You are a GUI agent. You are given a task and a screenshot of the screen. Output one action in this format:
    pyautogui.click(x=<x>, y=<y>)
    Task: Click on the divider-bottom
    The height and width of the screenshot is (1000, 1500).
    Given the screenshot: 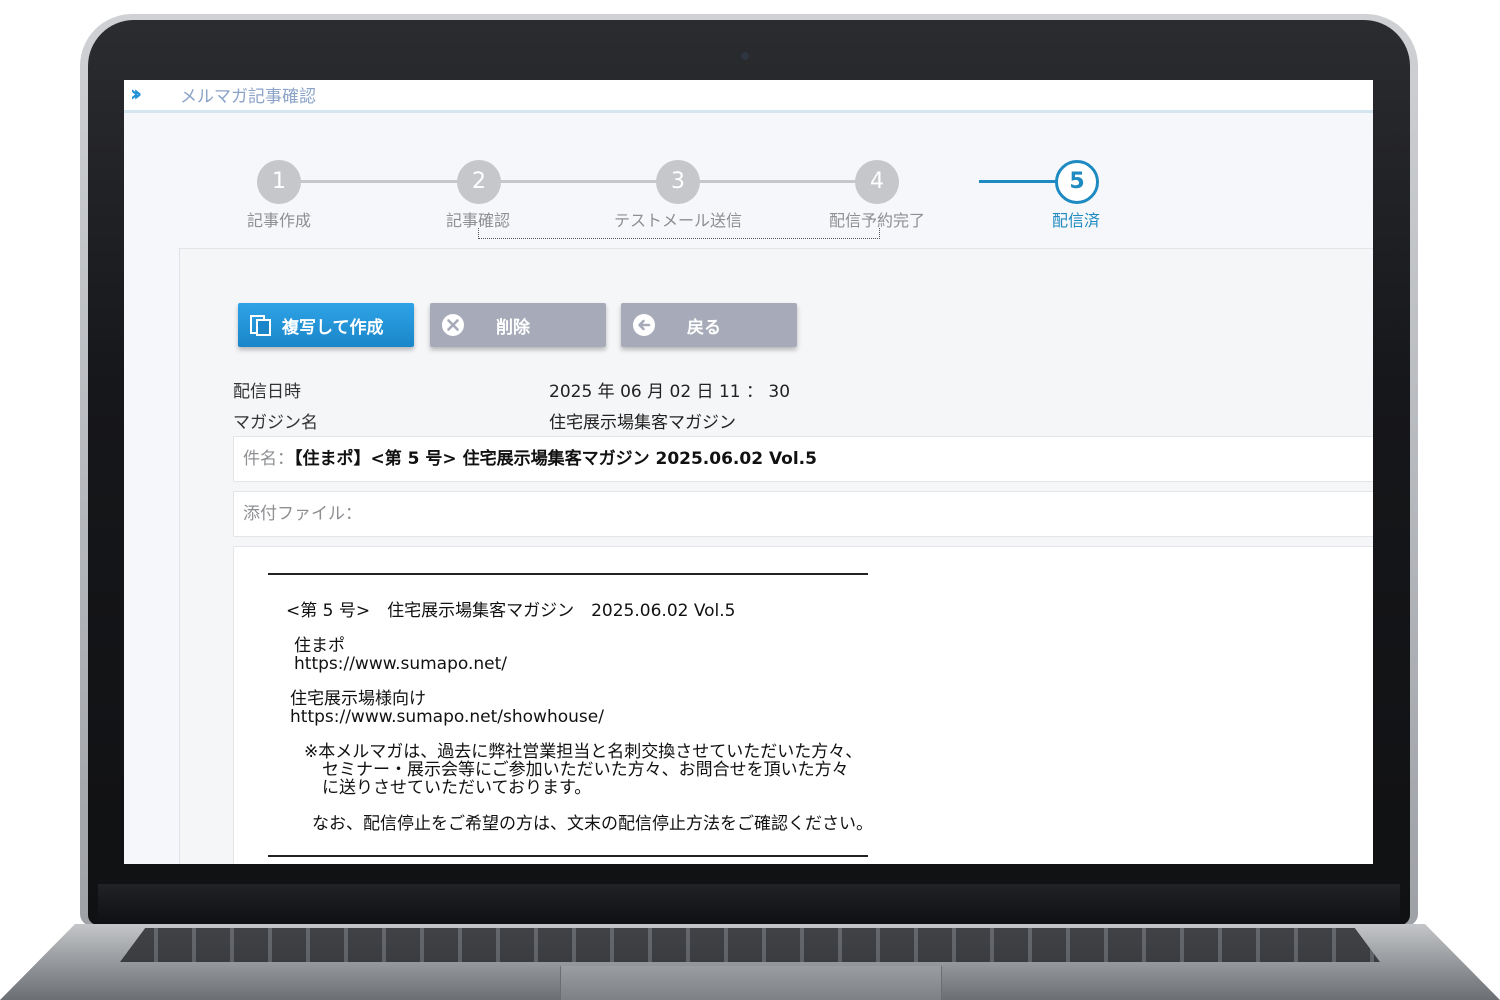 What is the action you would take?
    pyautogui.click(x=568, y=856)
    